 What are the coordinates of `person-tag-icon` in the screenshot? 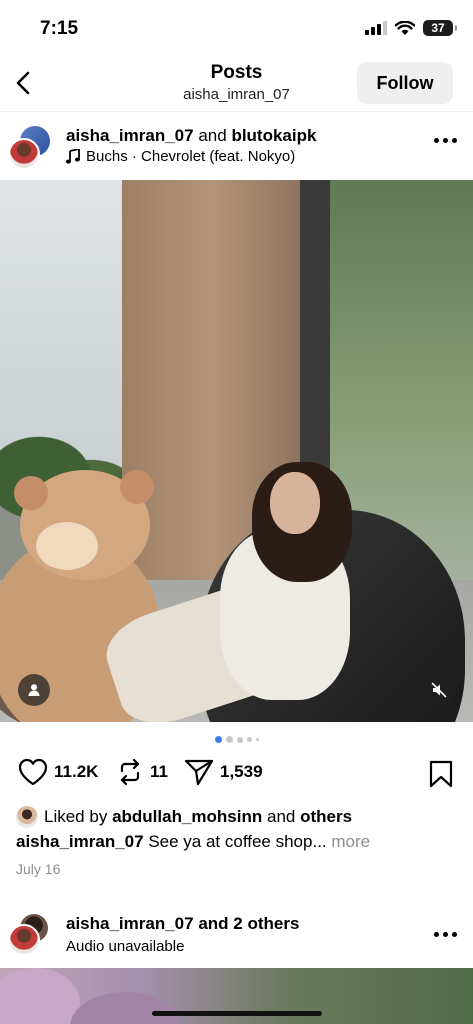 It's located at (34, 690).